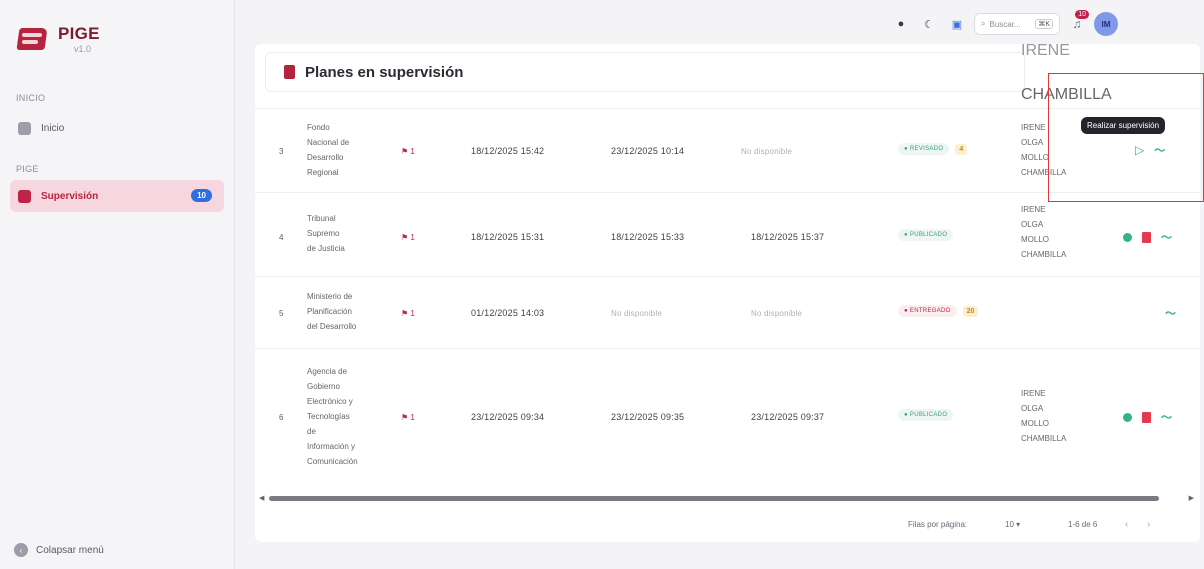  What do you see at coordinates (508, 313) in the screenshot?
I see `date-created: 01/12/2025 14:03` at bounding box center [508, 313].